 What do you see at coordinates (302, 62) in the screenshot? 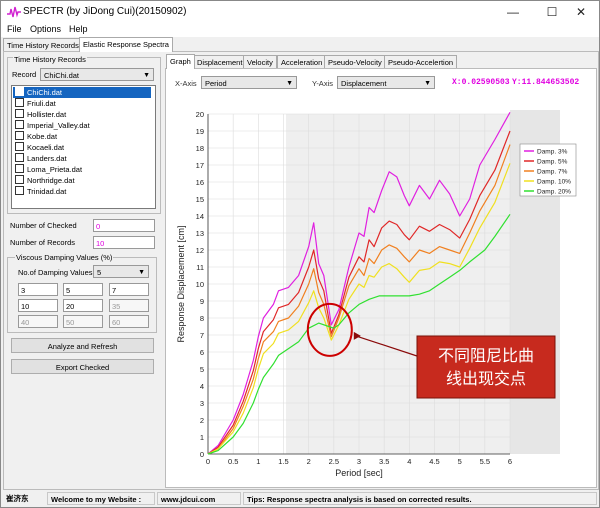
I see `tab-acceleration: Acceleration` at bounding box center [302, 62].